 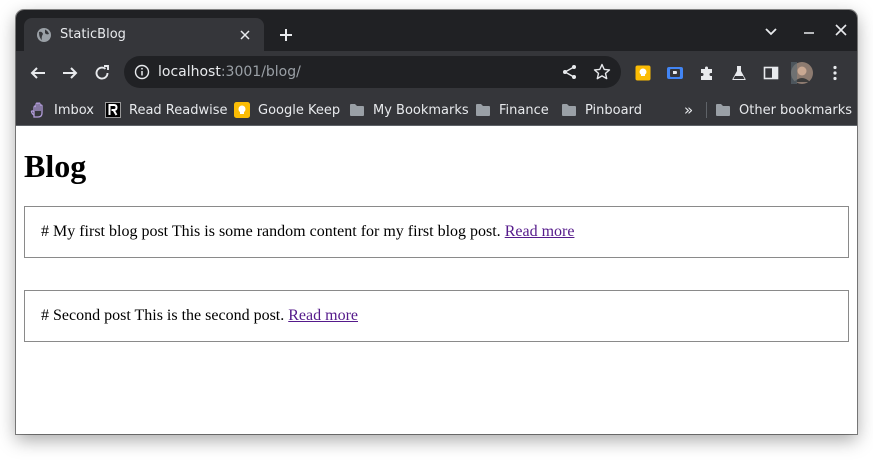 I want to click on page-title: Blog, so click(x=55, y=166).